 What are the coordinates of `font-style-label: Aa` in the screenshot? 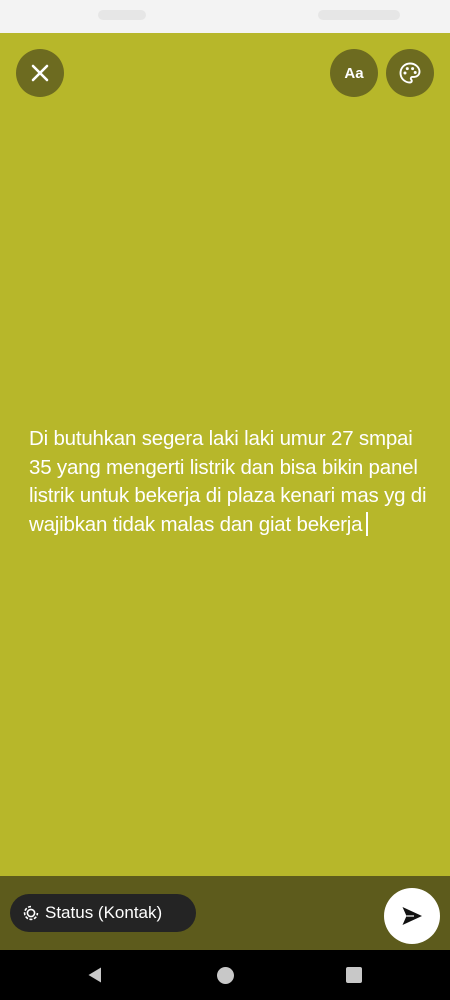 It's located at (354, 73).